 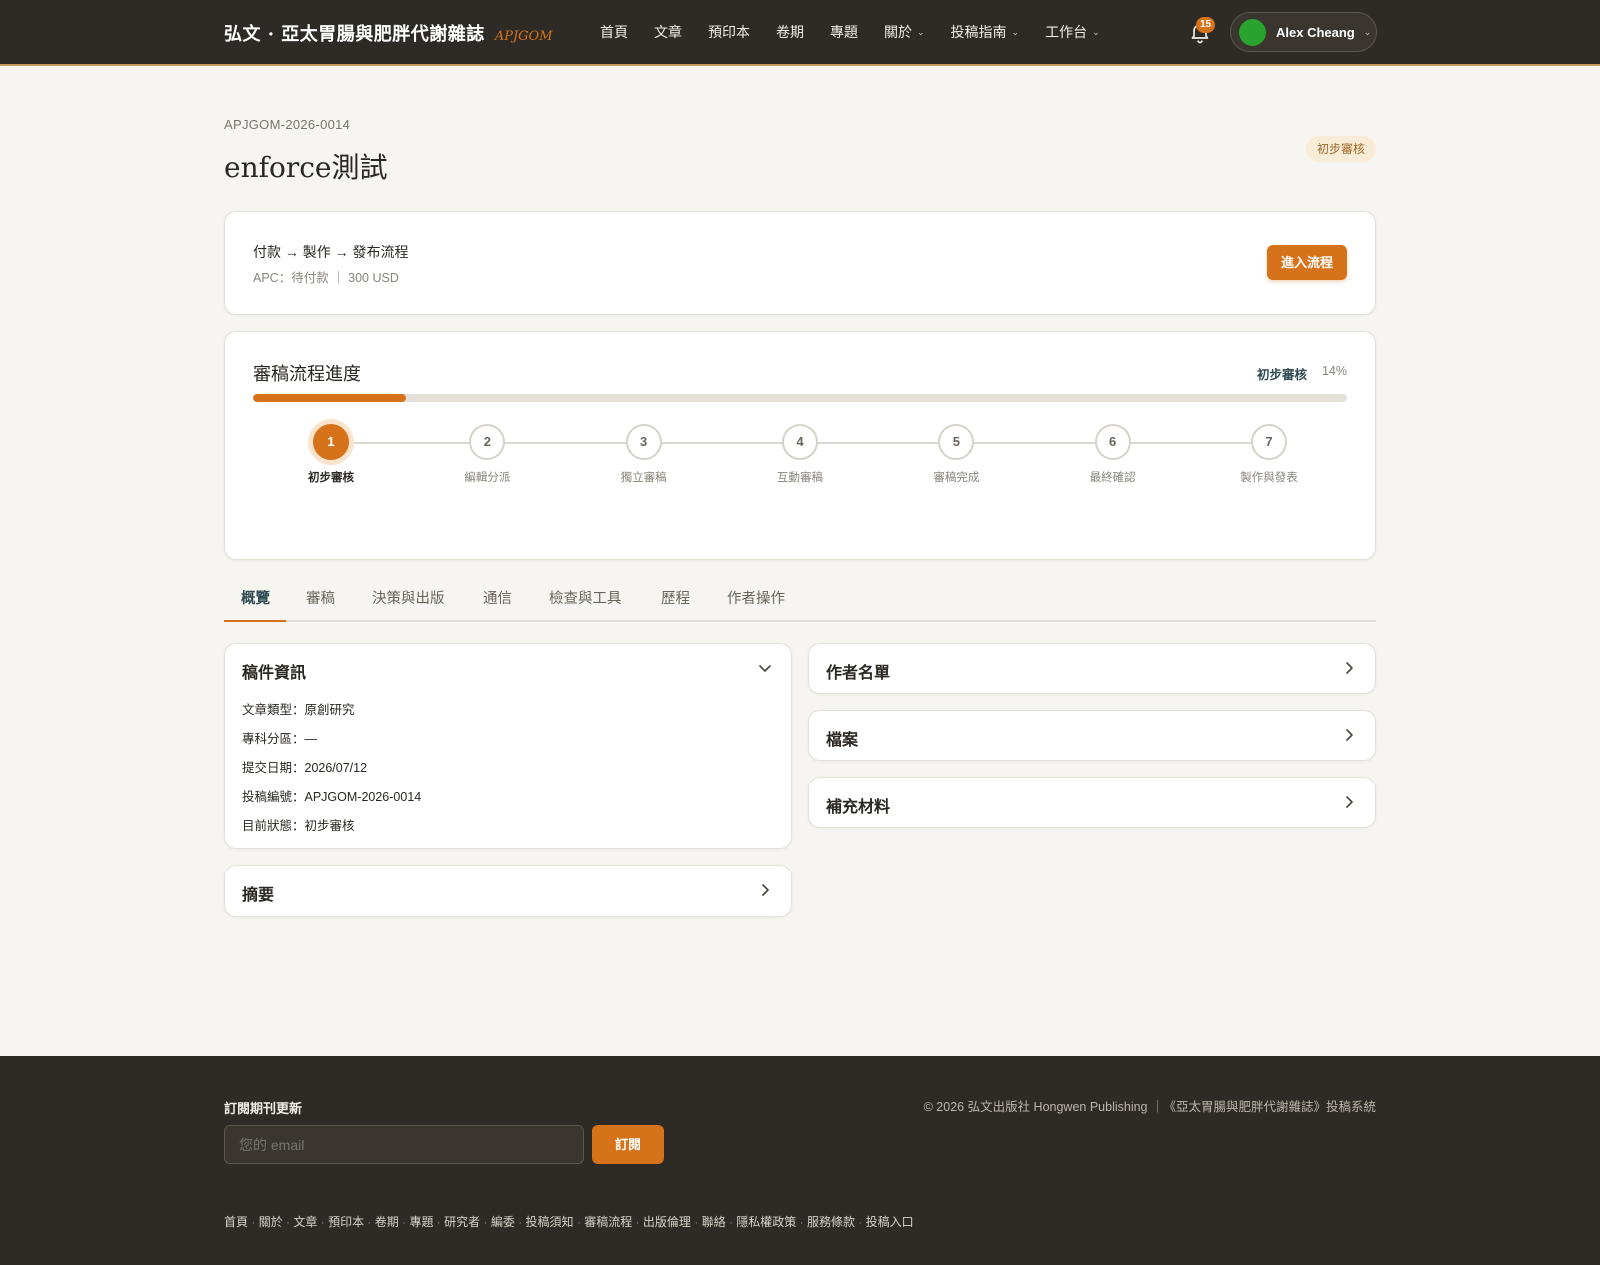 I want to click on progress-bar-fill, so click(x=330, y=398).